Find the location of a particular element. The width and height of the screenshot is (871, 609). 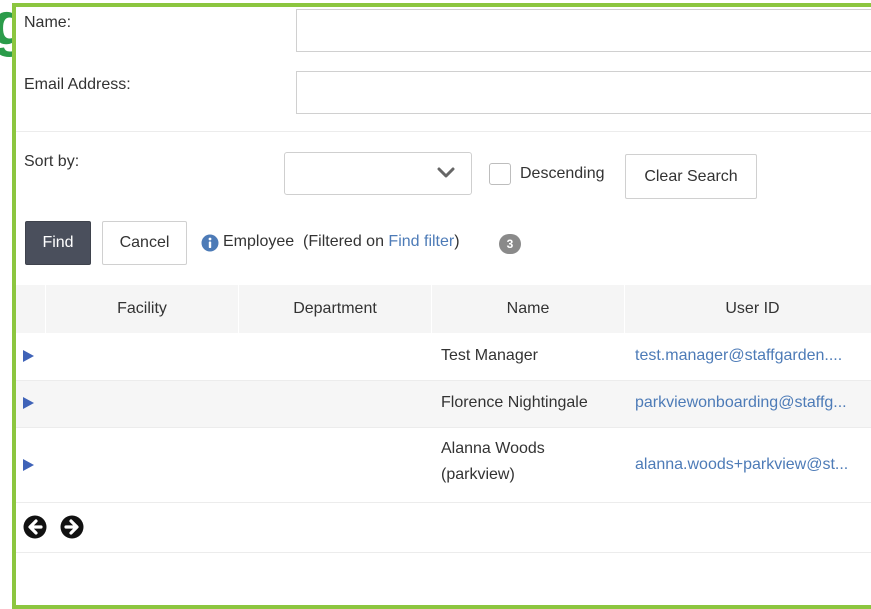

info-circle-icon is located at coordinates (210, 243).